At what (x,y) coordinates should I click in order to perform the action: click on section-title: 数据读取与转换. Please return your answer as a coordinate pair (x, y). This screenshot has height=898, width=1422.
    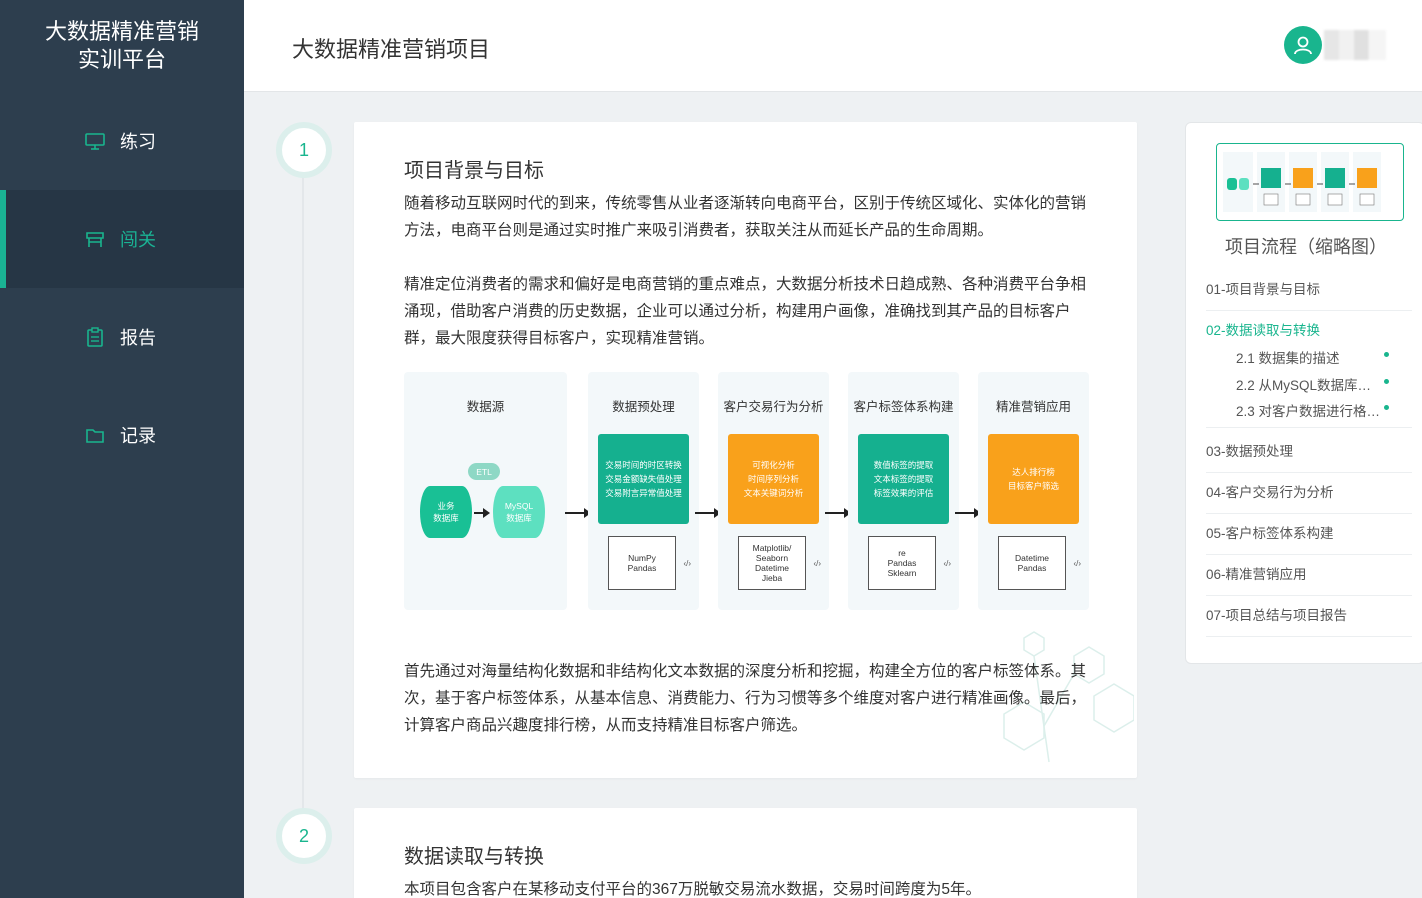
    Looking at the image, I should click on (474, 857).